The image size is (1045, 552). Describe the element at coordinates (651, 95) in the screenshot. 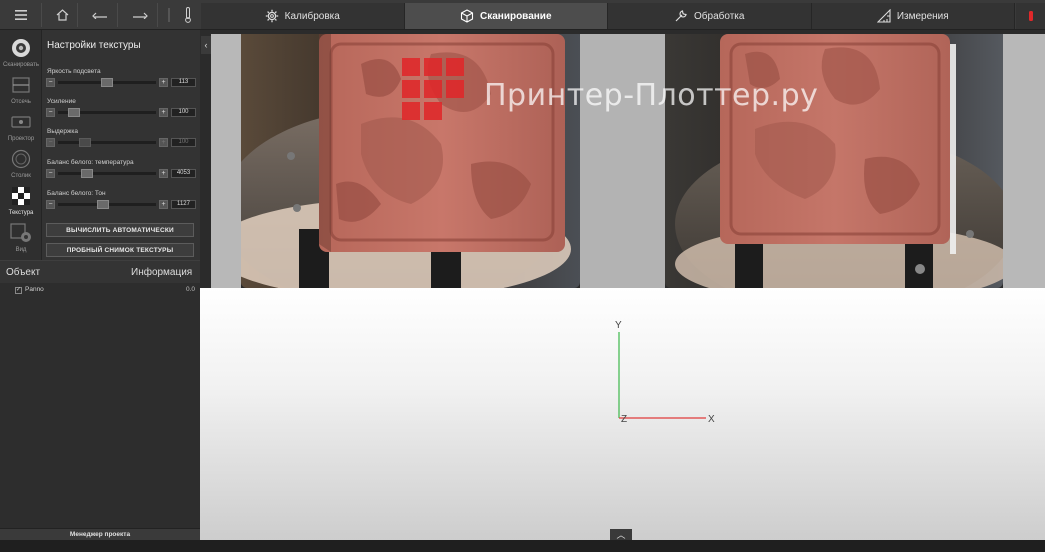

I see `watermark-text: Принтер-Плоттер.ру` at that location.